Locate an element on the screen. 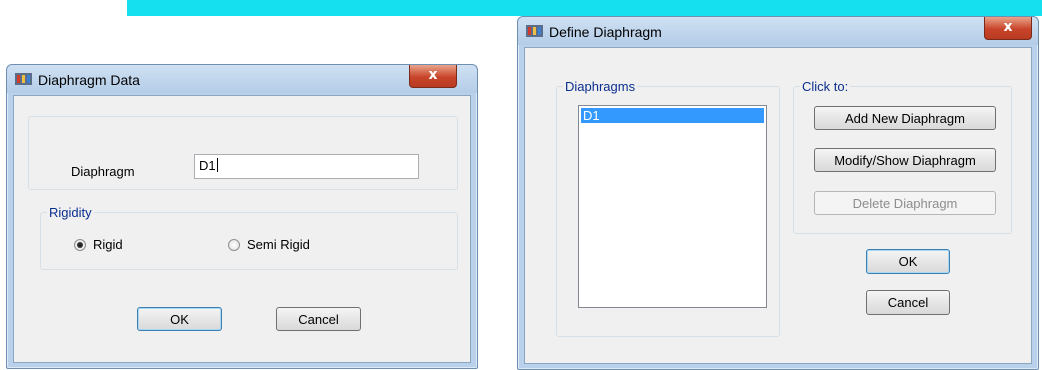  dialog-title: Define Diaphragm is located at coordinates (605, 32).